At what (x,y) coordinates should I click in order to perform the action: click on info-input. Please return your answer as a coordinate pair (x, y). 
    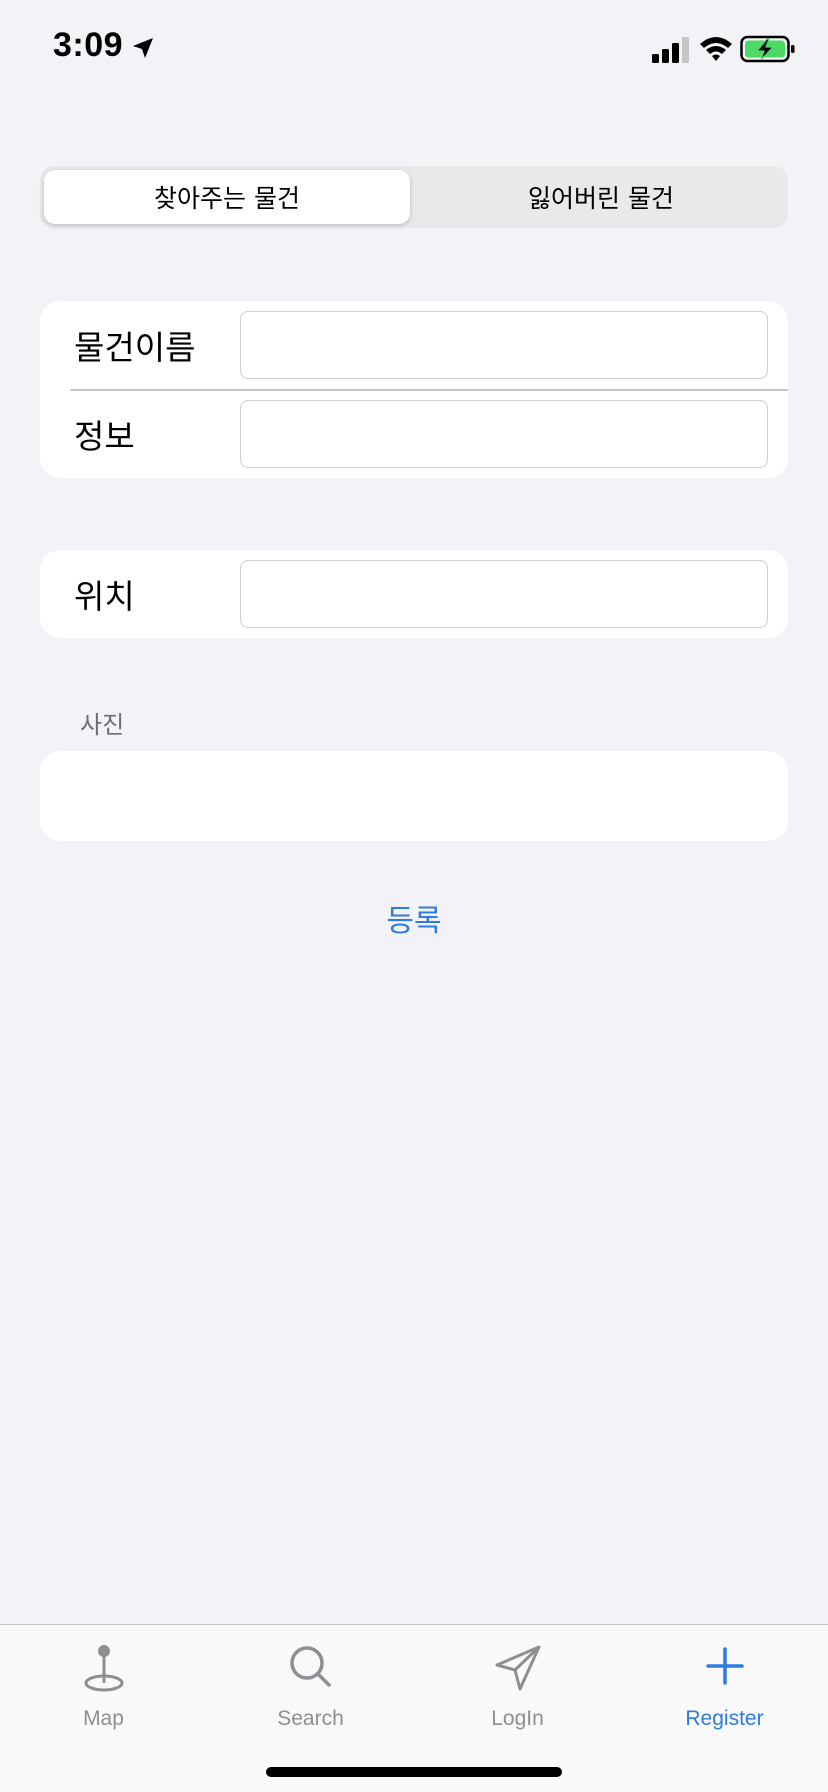
    Looking at the image, I should click on (504, 434).